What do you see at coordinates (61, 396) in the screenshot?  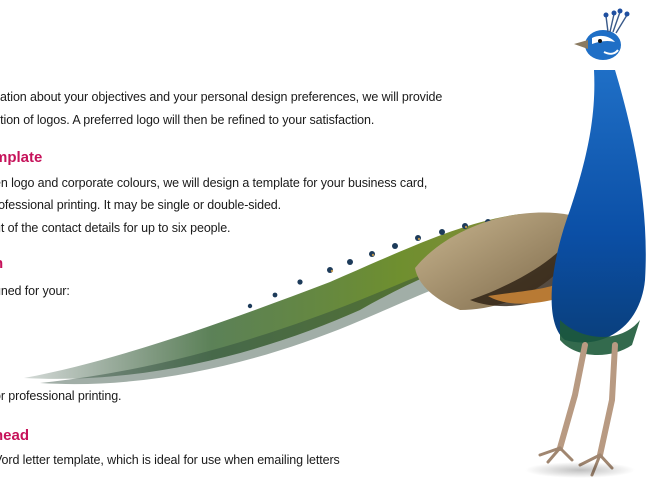 I see `design-line-2: or professional printing.` at bounding box center [61, 396].